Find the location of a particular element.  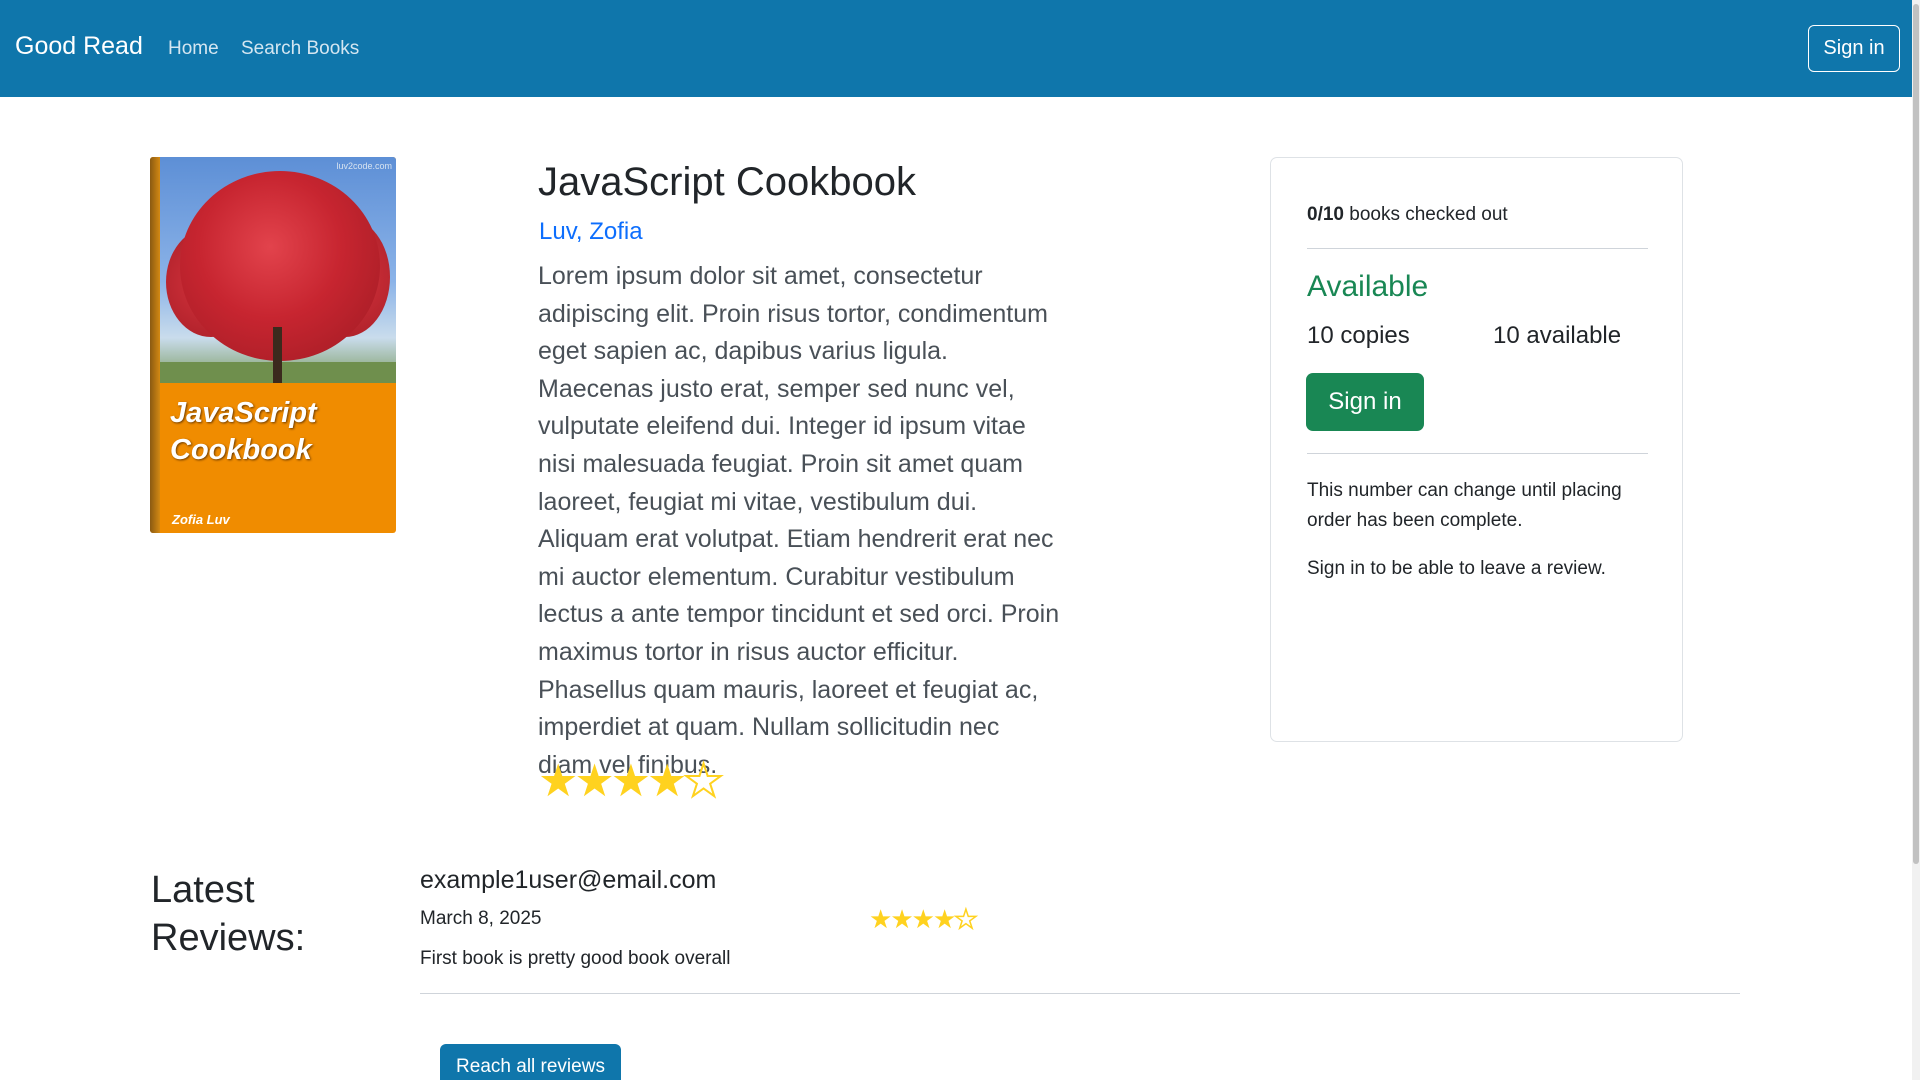

checked-out-status: 0/10 books checked out is located at coordinates (1407, 214).